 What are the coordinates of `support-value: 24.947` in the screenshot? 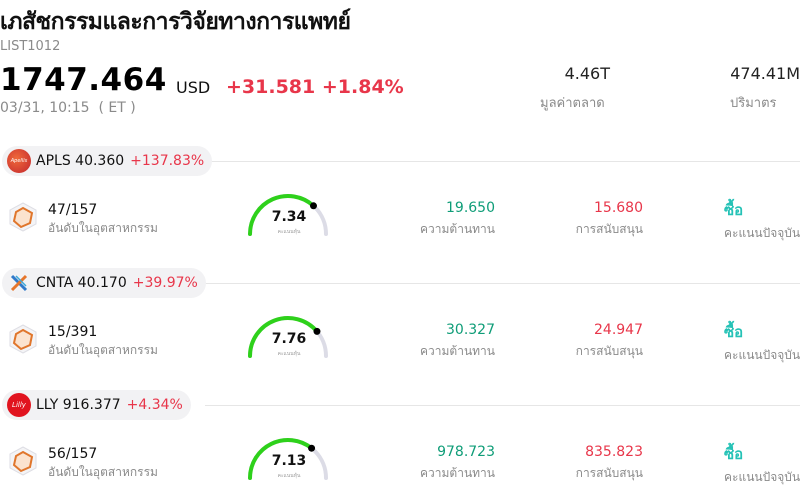 It's located at (618, 330).